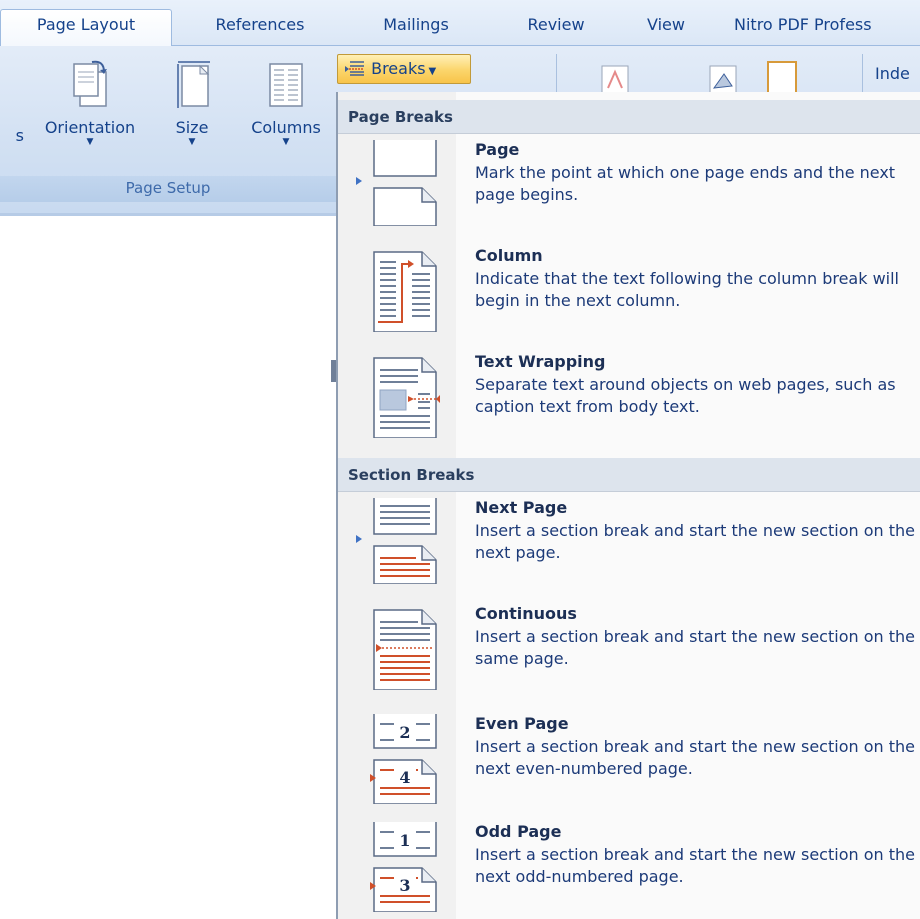 Image resolution: width=920 pixels, height=919 pixels. What do you see at coordinates (416, 28) in the screenshot?
I see `tab-mailings: Mailings` at bounding box center [416, 28].